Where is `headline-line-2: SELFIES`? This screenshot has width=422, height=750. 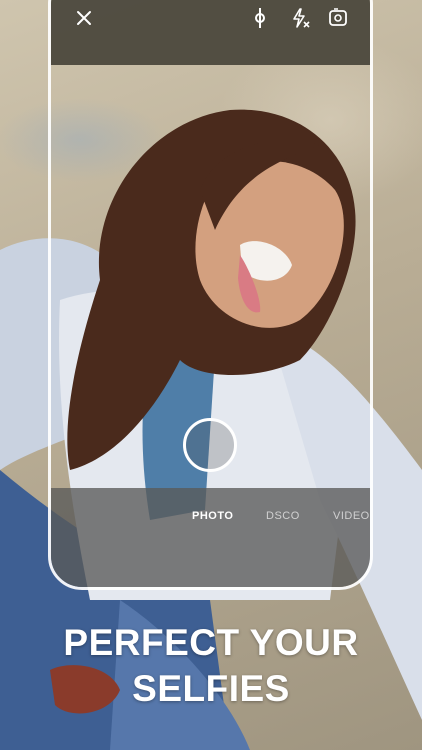
headline-line-2: SELFIES is located at coordinates (211, 688).